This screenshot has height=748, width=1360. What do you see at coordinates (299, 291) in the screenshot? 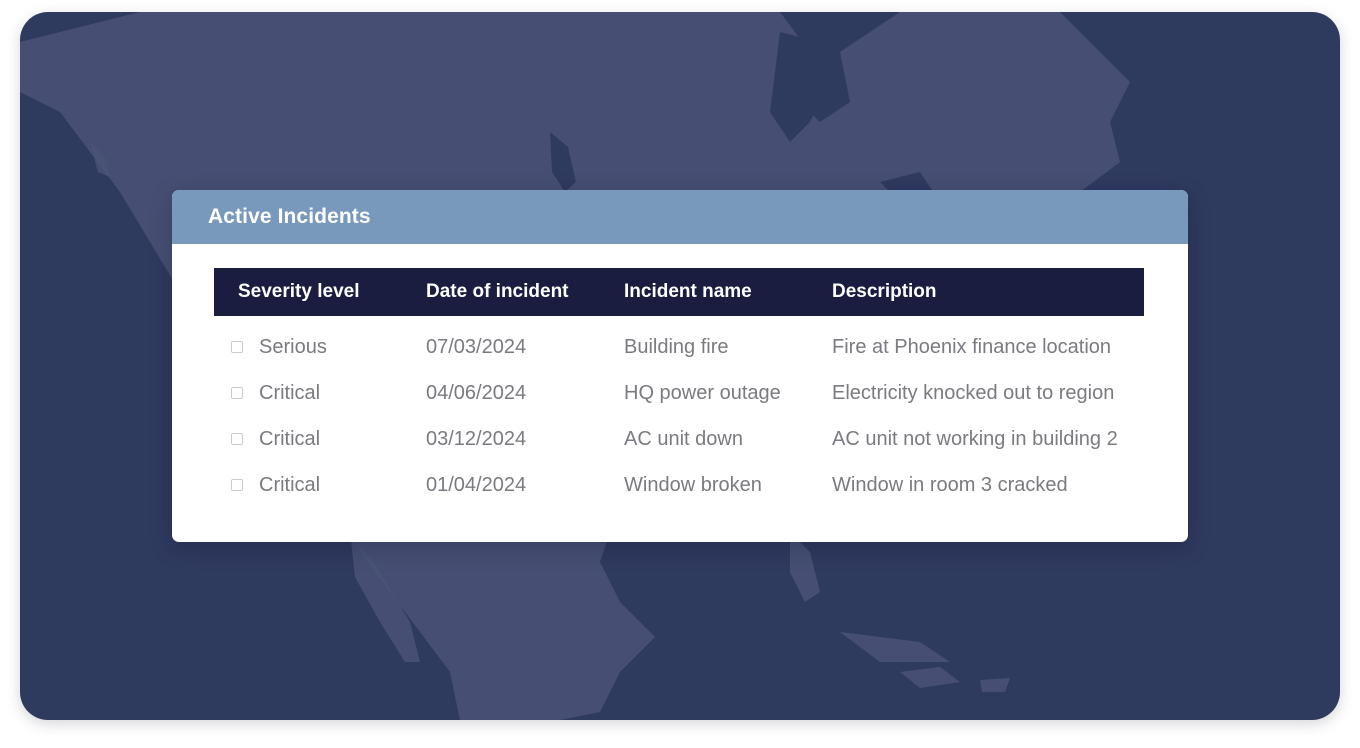
I see `column-header-severity: Severity level` at bounding box center [299, 291].